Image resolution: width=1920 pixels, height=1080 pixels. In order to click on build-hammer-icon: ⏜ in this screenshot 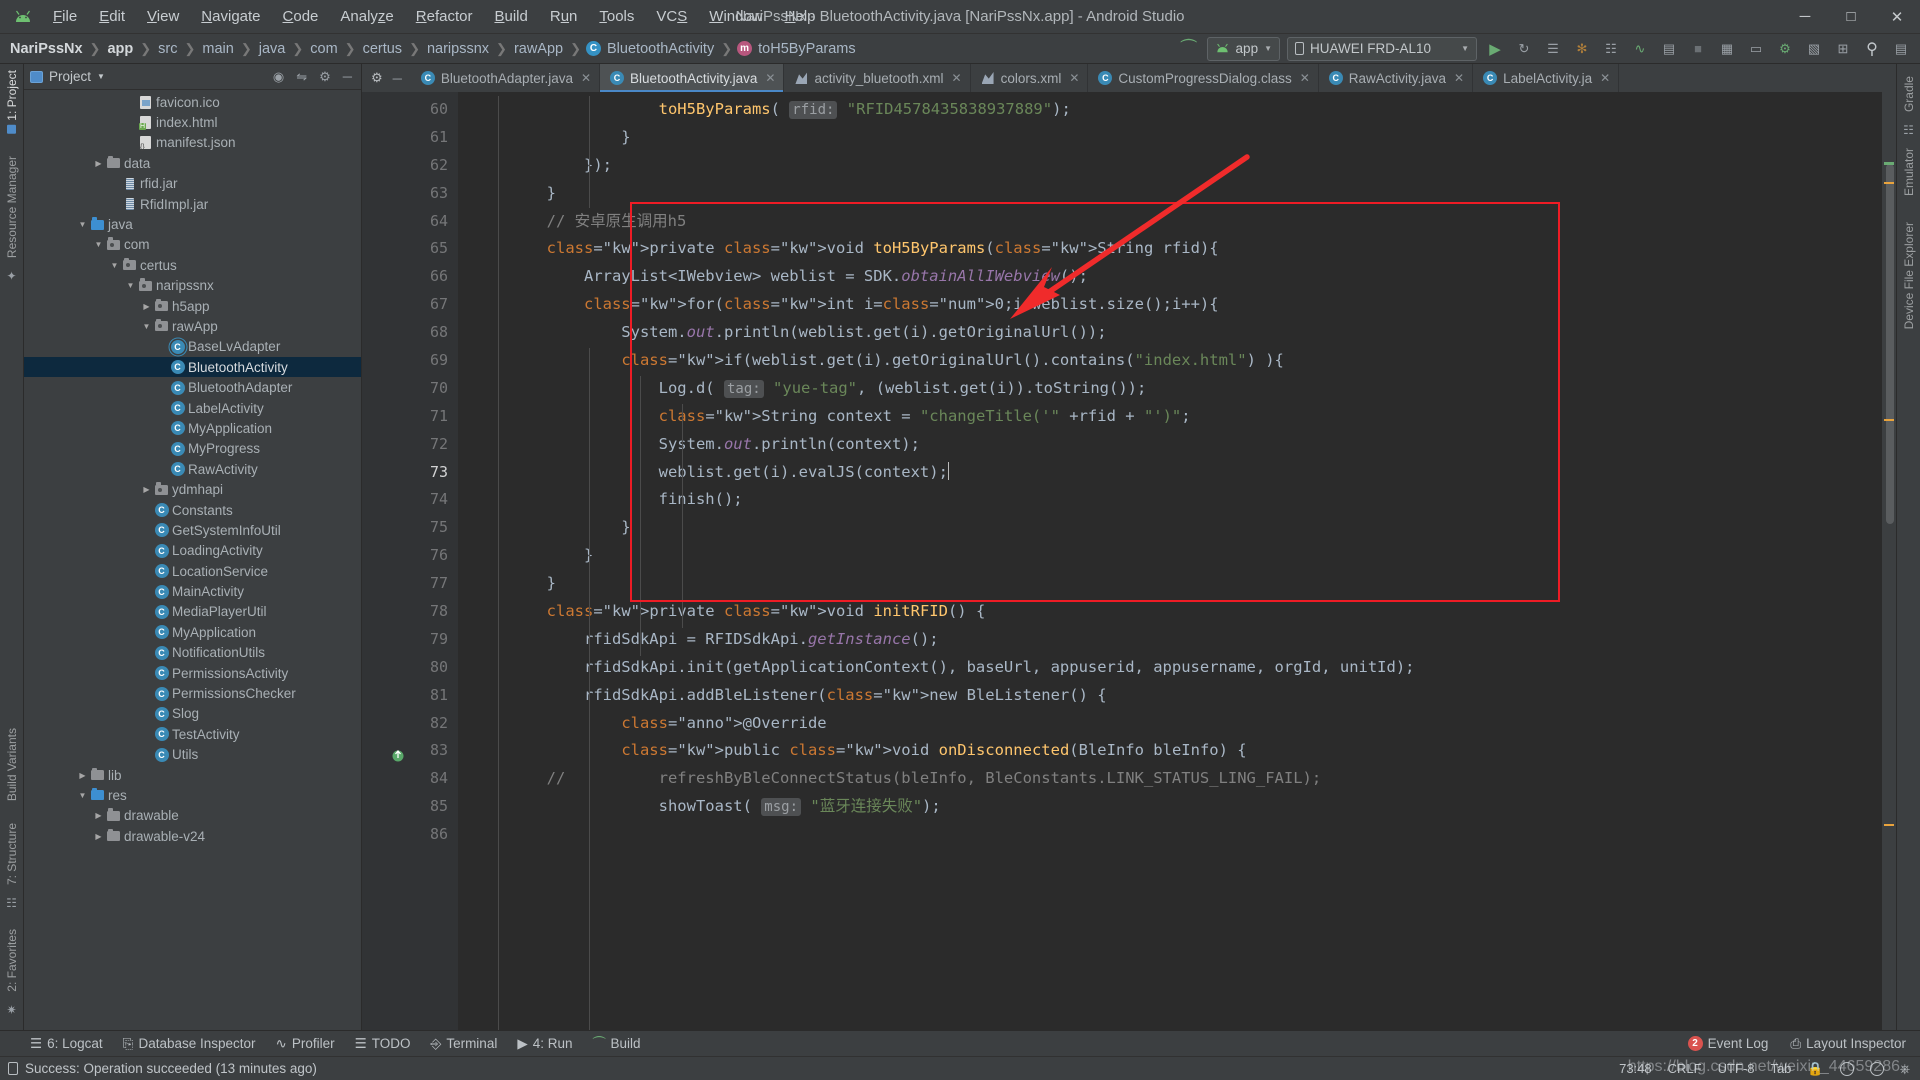, I will do `click(1189, 49)`.